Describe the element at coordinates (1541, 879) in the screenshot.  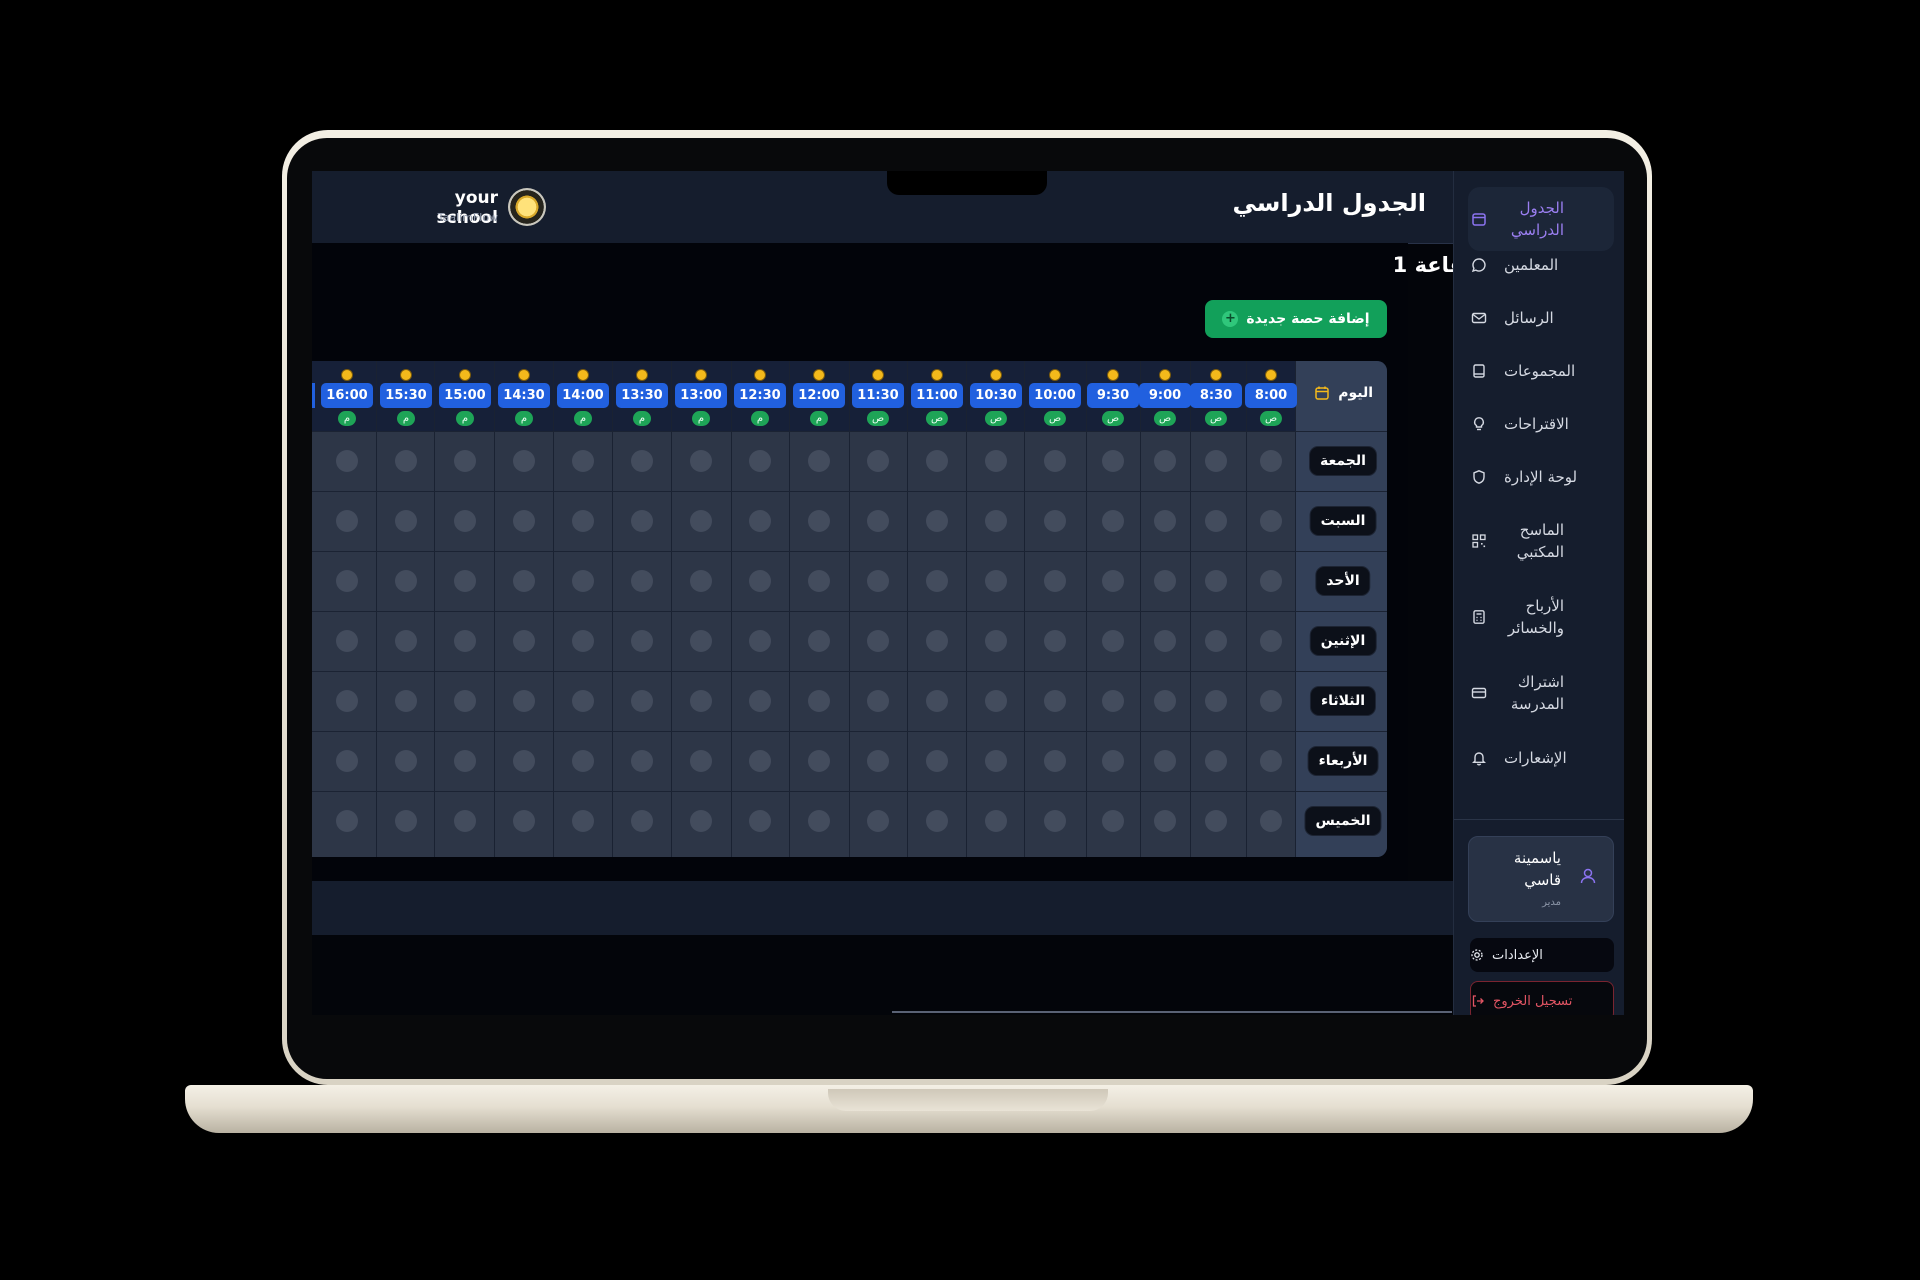
I see `user-card: ياسمينة قاسي مدير` at that location.